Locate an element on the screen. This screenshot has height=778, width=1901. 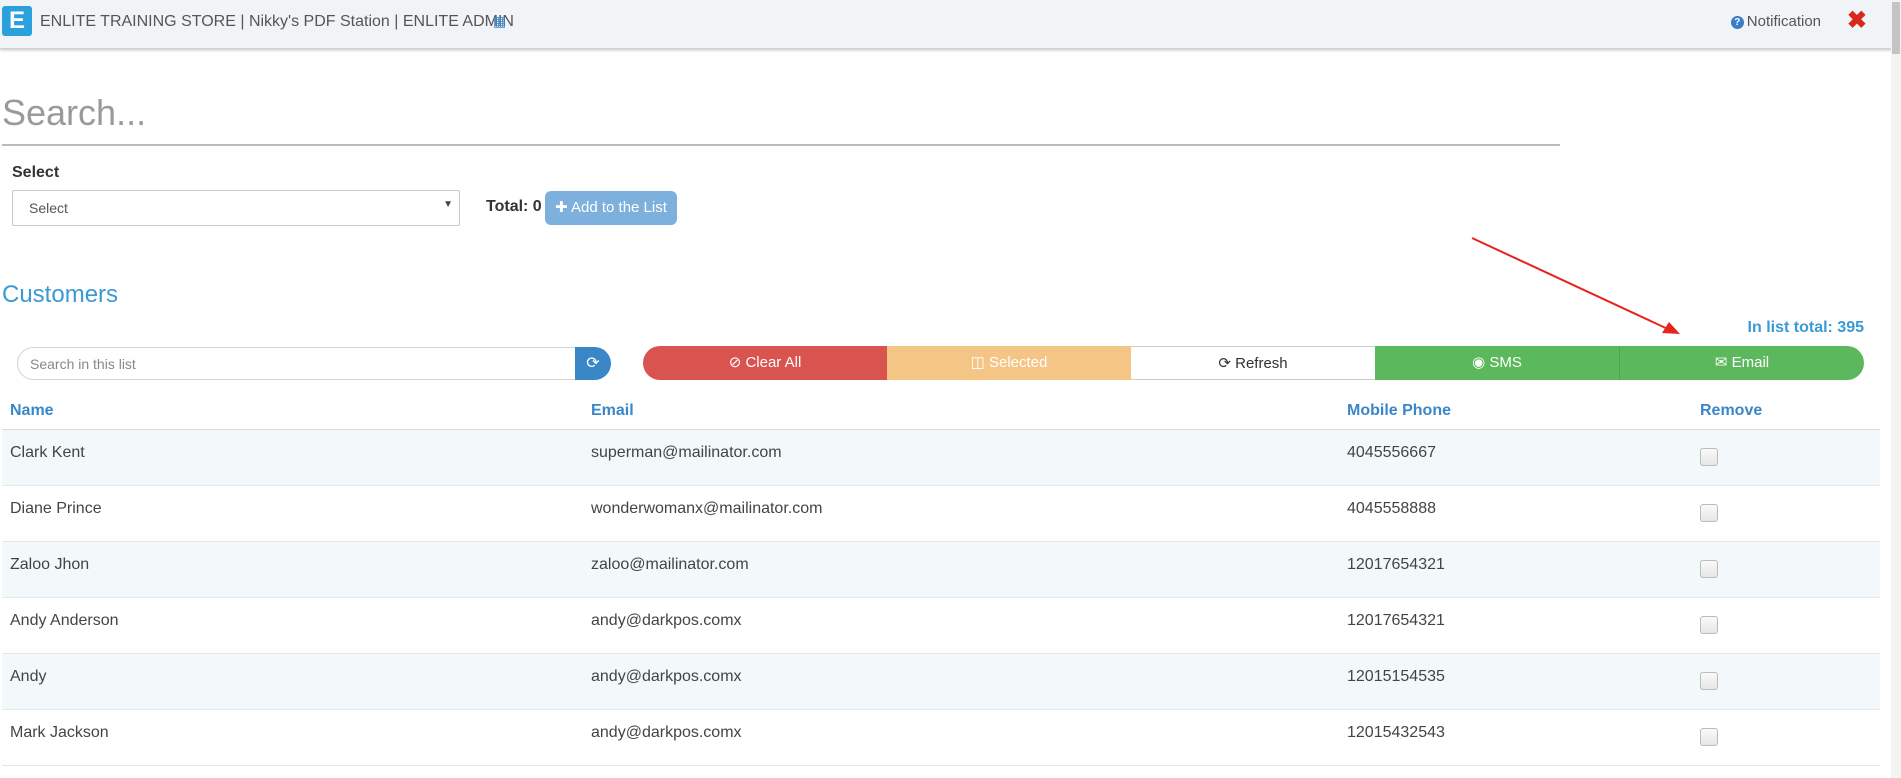
table-row: Andy andy@darkpos.comx 12015154535 is located at coordinates (941, 681).